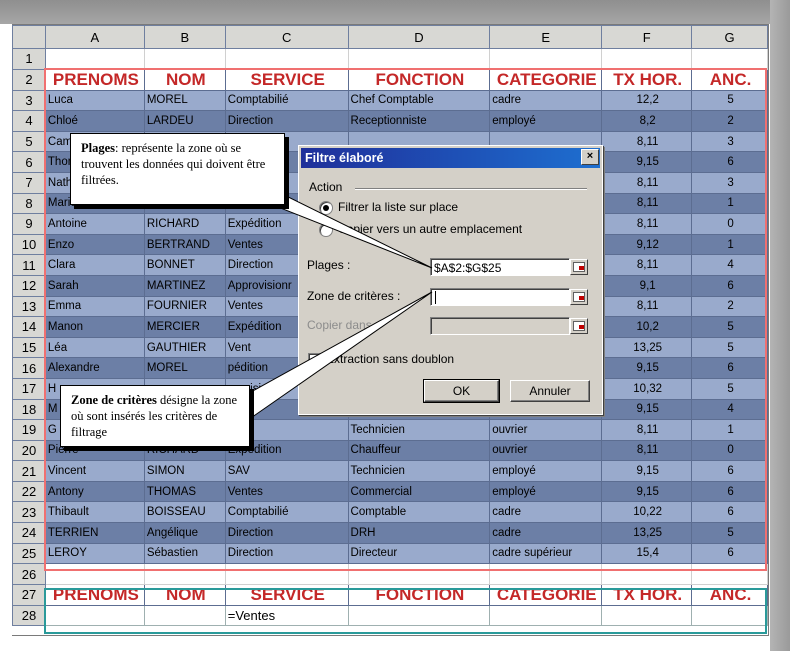 This screenshot has height=651, width=790. Describe the element at coordinates (29, 594) in the screenshot. I see `row-header: 27` at that location.